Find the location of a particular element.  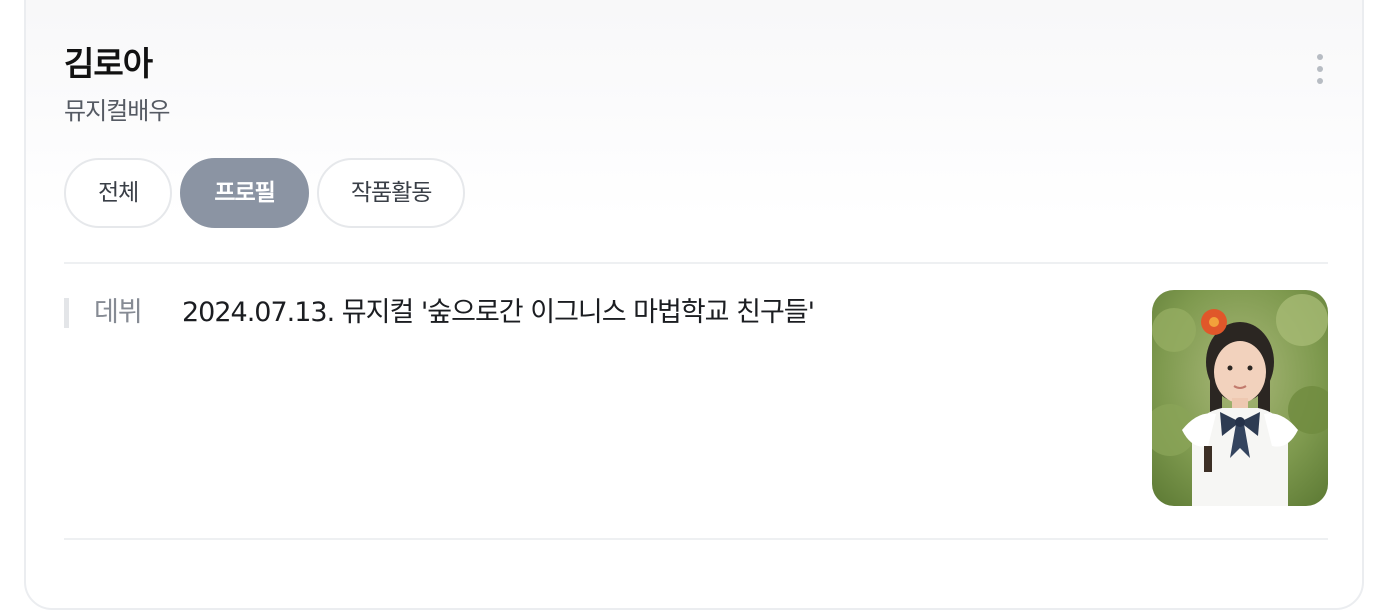

debut-value: 2024.07.13. 뮤지컬 '숲으로간 이그니스 마법학교 친구들' is located at coordinates (498, 312).